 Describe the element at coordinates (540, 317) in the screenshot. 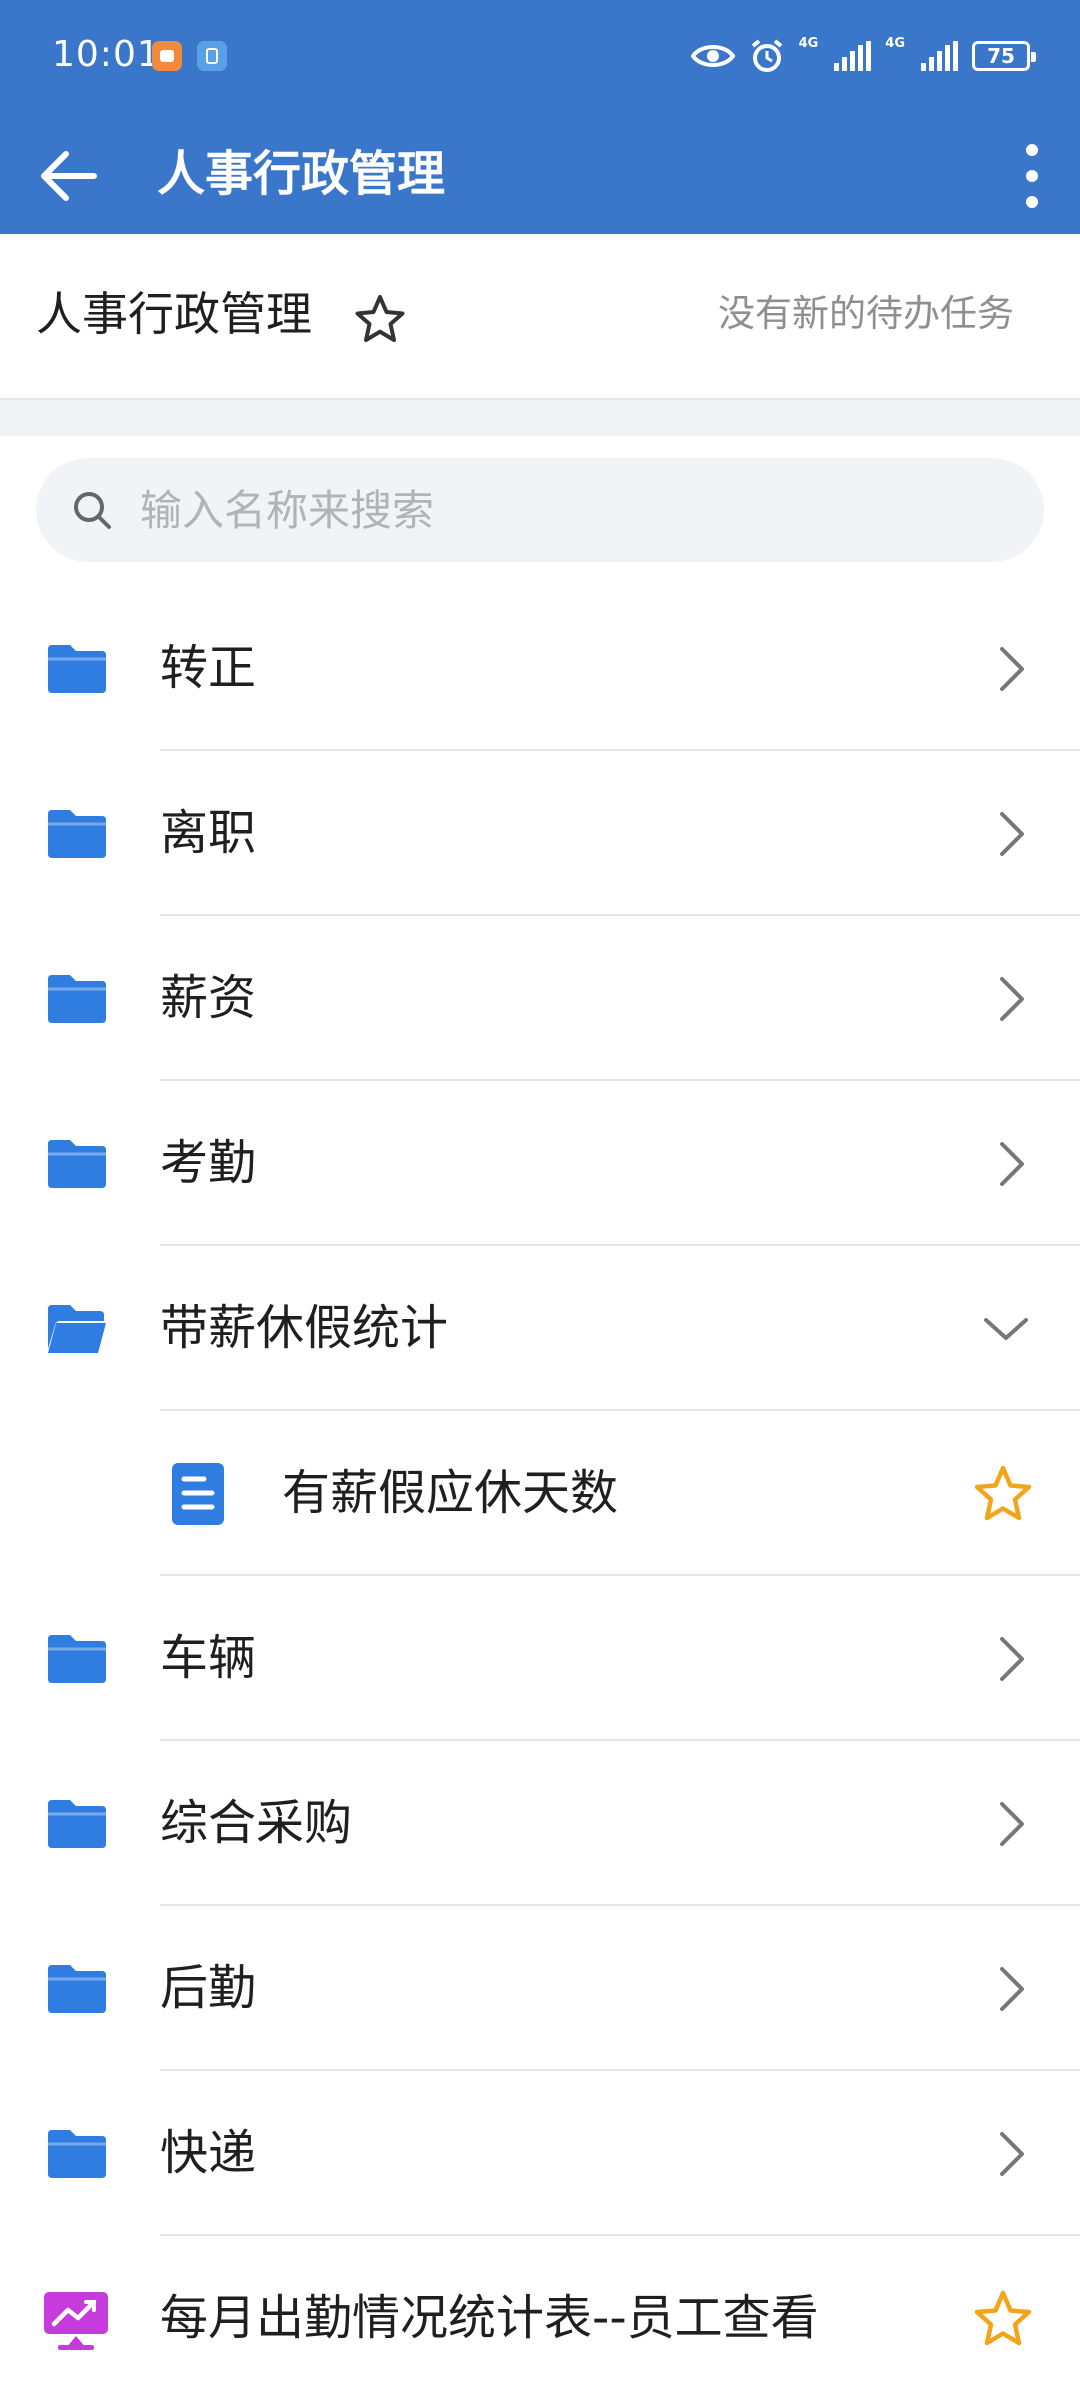

I see `section-header: 人事行政管理 没有新的待办任务` at that location.